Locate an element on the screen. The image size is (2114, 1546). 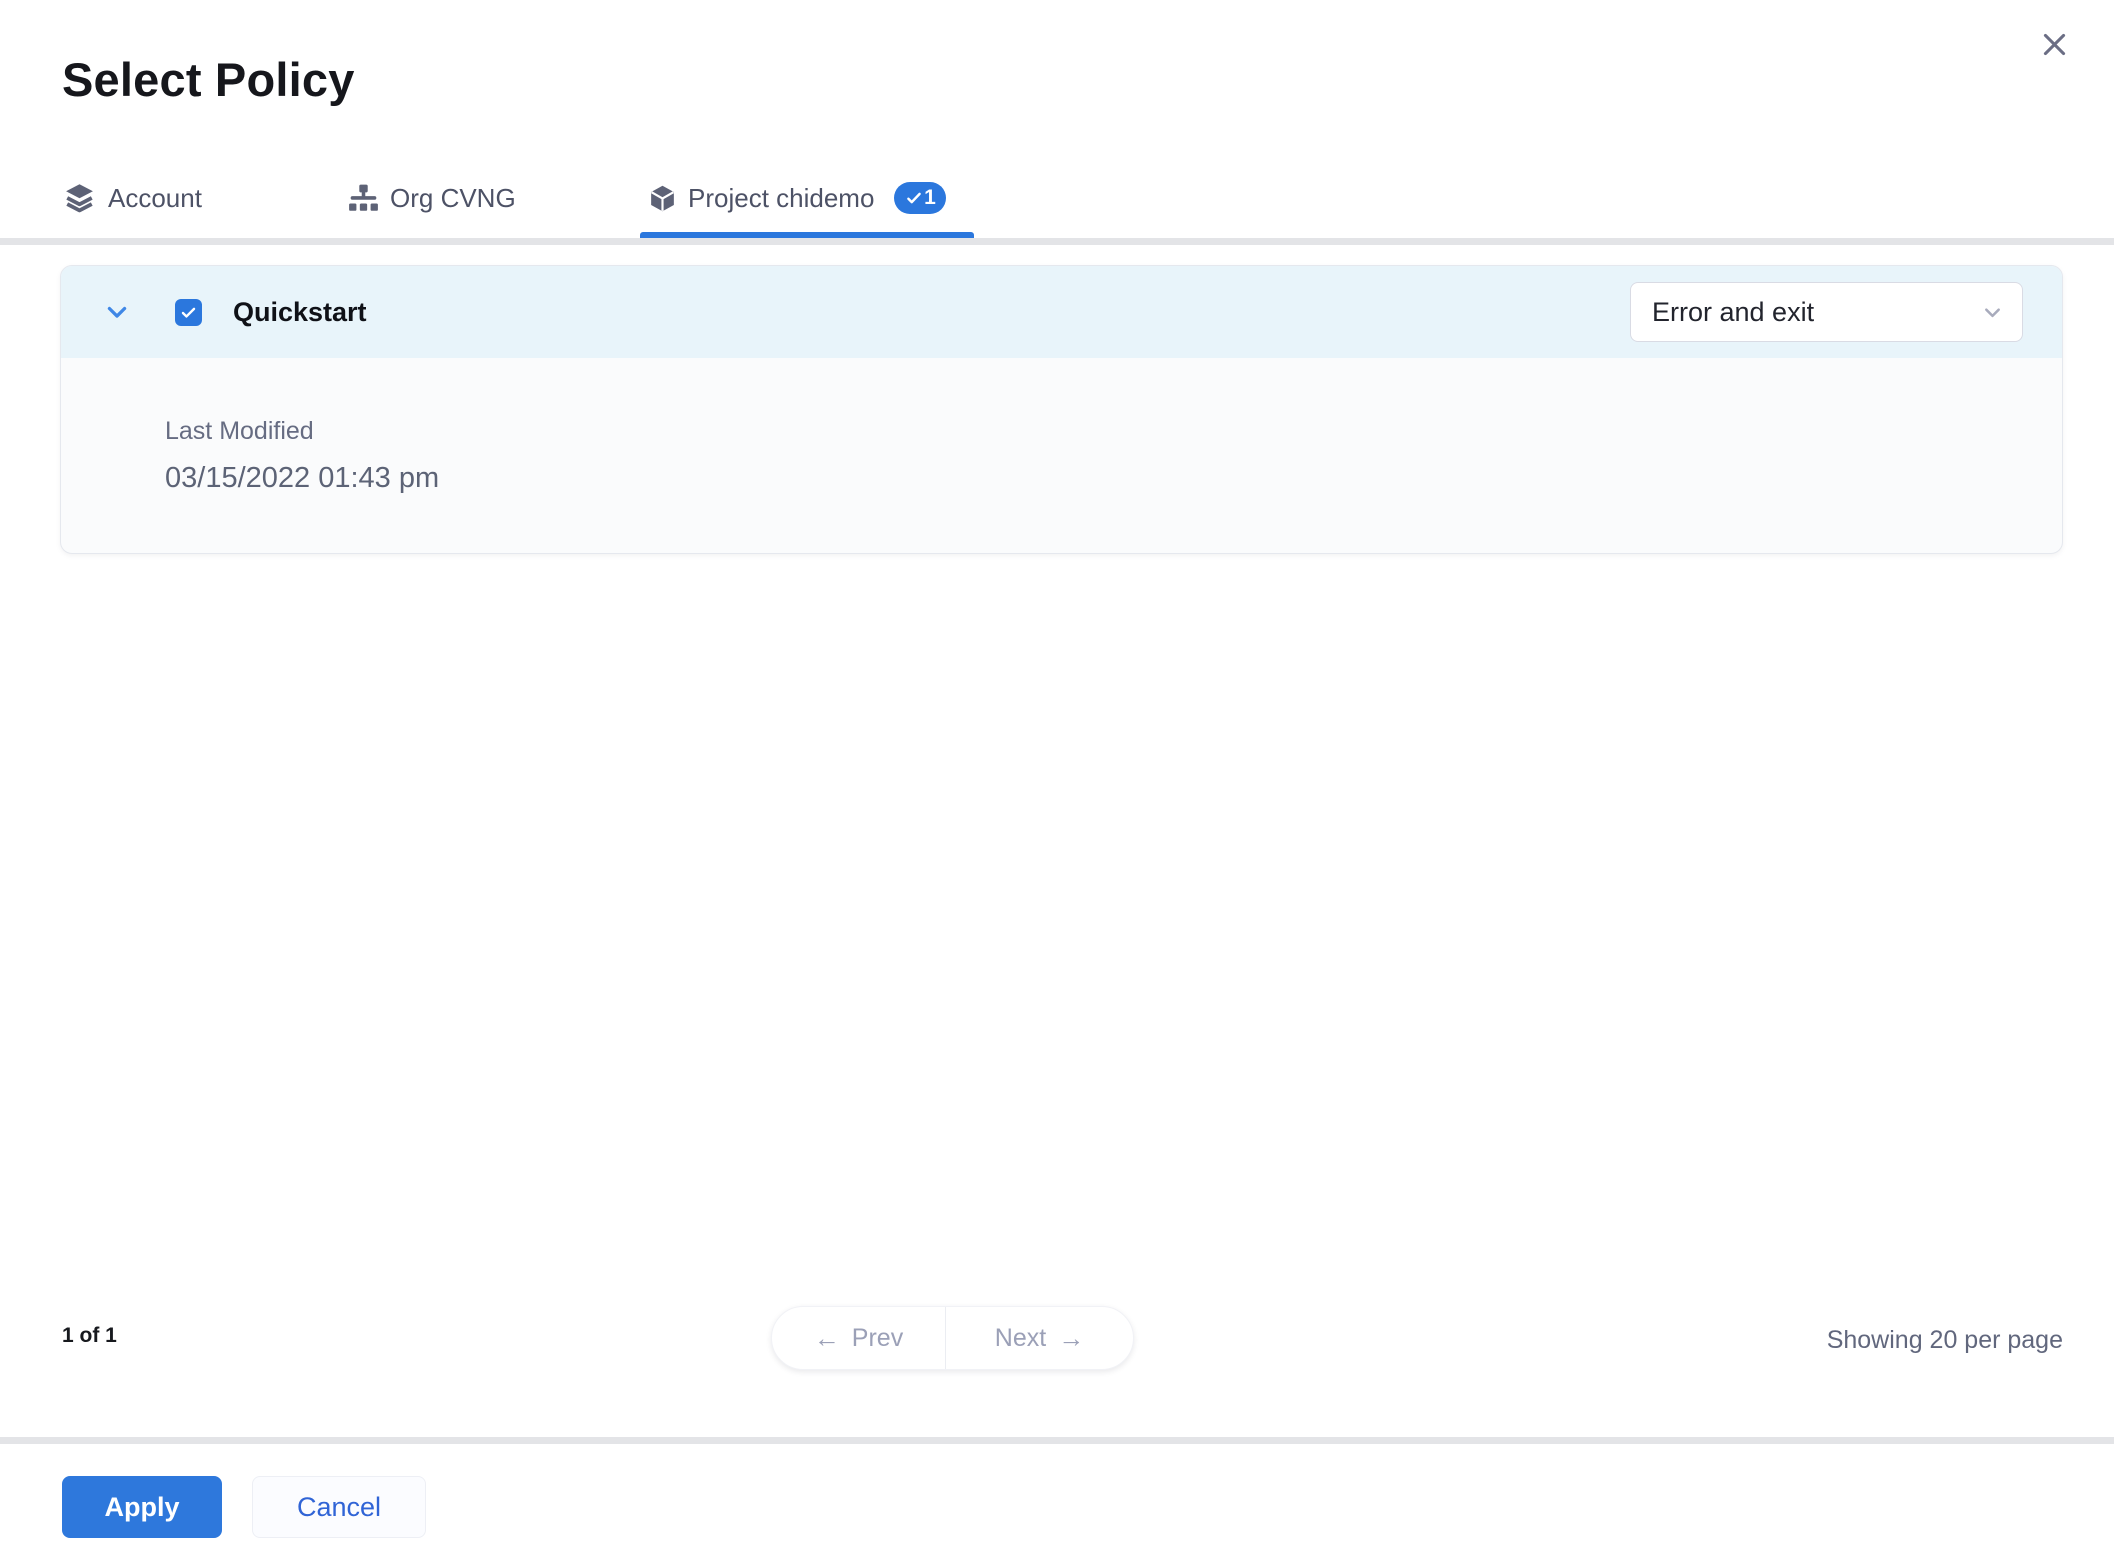
tab-org-cvng: Org CVNG is located at coordinates (432, 198).